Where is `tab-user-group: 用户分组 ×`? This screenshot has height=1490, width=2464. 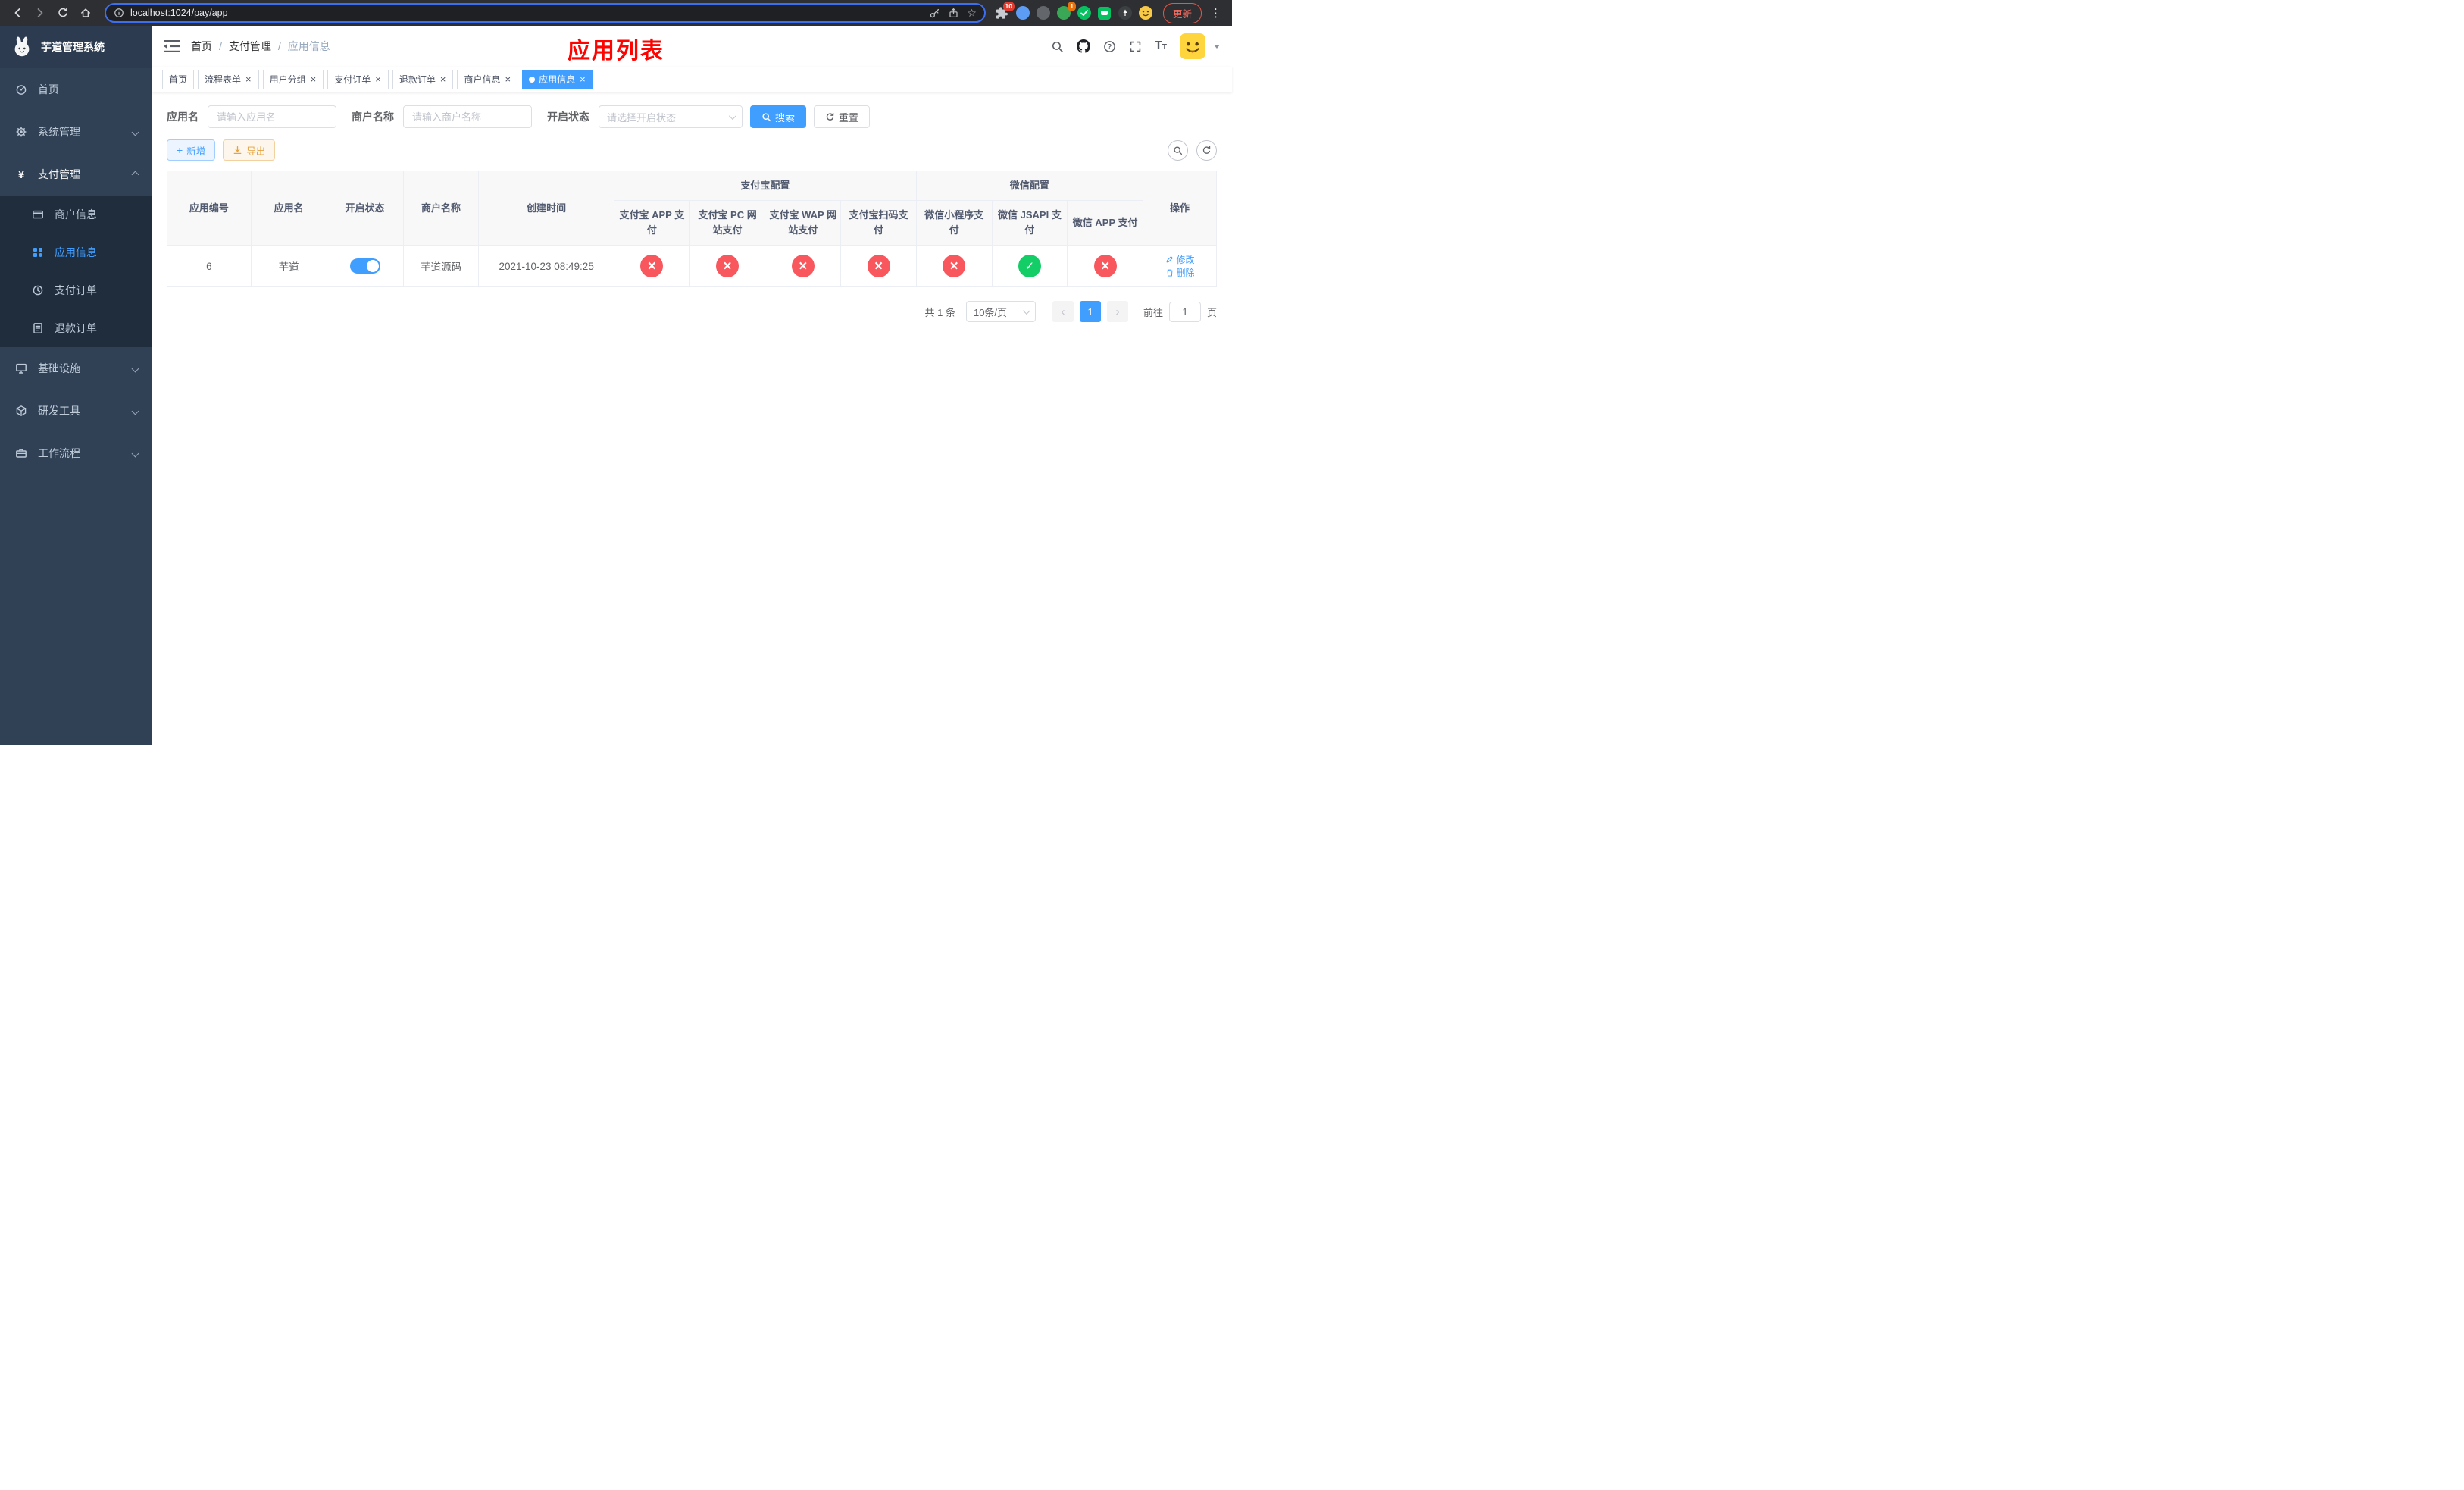 tab-user-group: 用户分组 × is located at coordinates (293, 79).